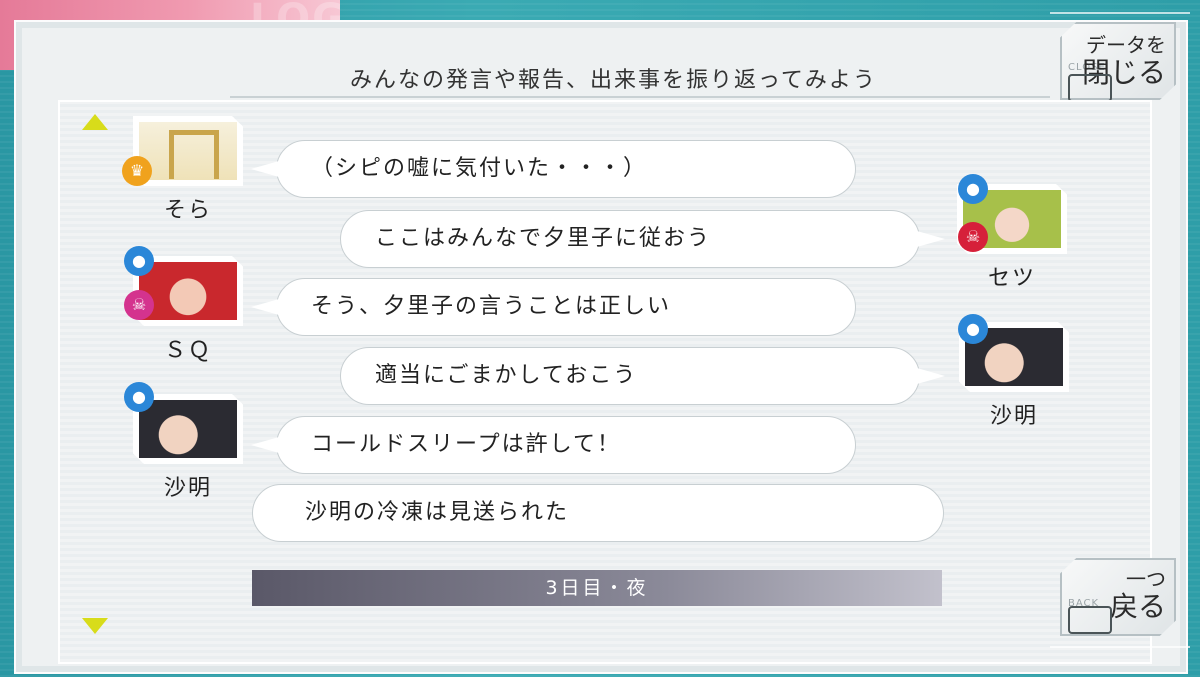 This screenshot has width=1200, height=677. What do you see at coordinates (553, 169) in the screenshot?
I see `message-bubble: （シピの嘘に気付いた・・・）` at bounding box center [553, 169].